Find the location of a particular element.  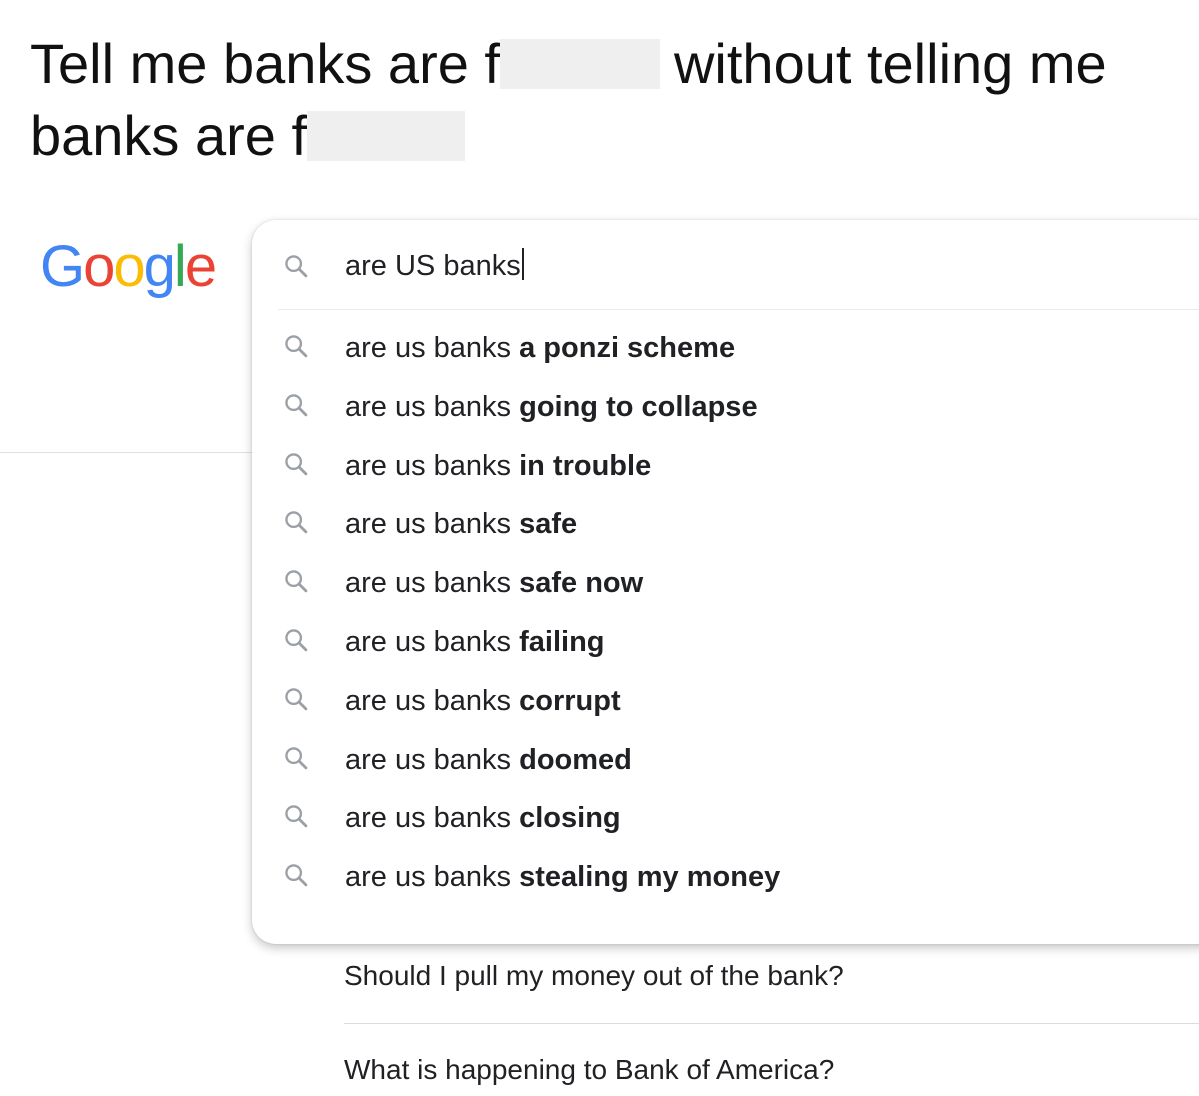

caption-line-1: Tell me banks are f without telling me is located at coordinates (605, 64).